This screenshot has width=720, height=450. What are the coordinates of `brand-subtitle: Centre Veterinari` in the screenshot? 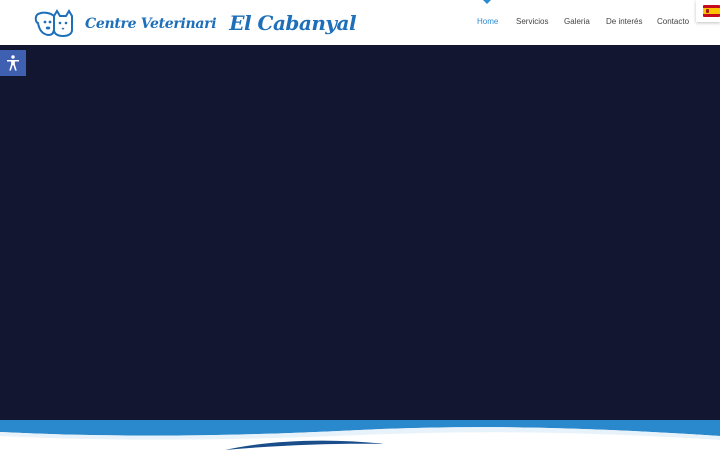 It's located at (151, 24).